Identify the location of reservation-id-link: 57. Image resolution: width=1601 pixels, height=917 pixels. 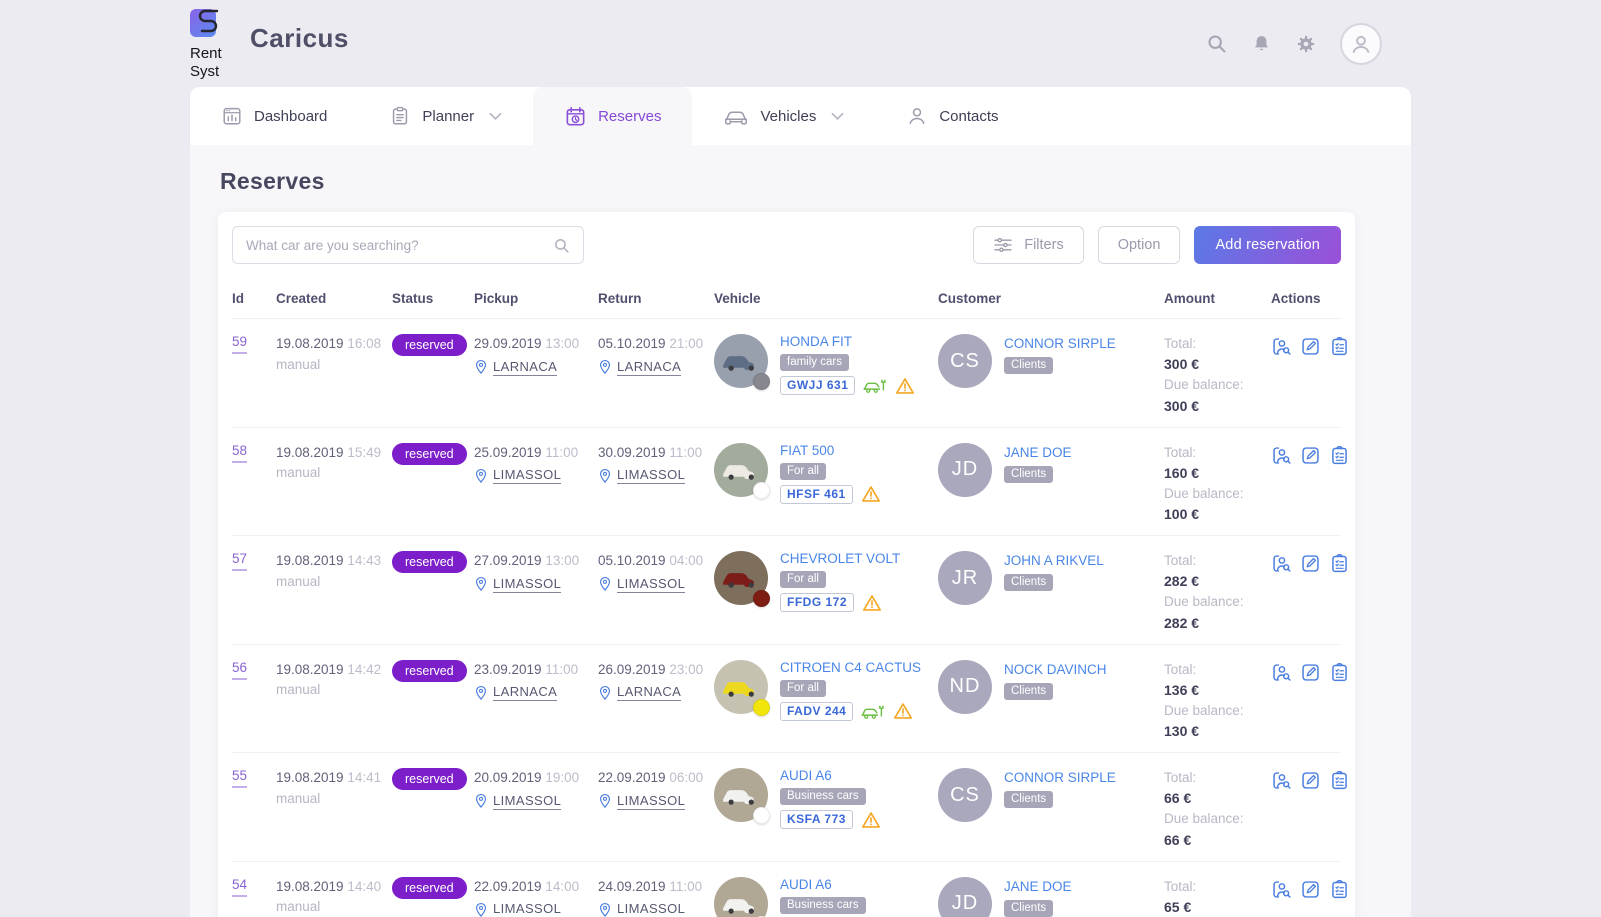
(240, 561).